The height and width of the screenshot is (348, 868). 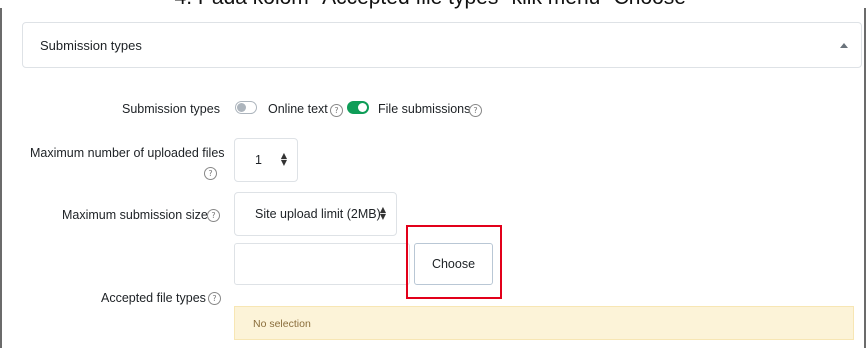 I want to click on online-text-toggle, so click(x=246, y=107).